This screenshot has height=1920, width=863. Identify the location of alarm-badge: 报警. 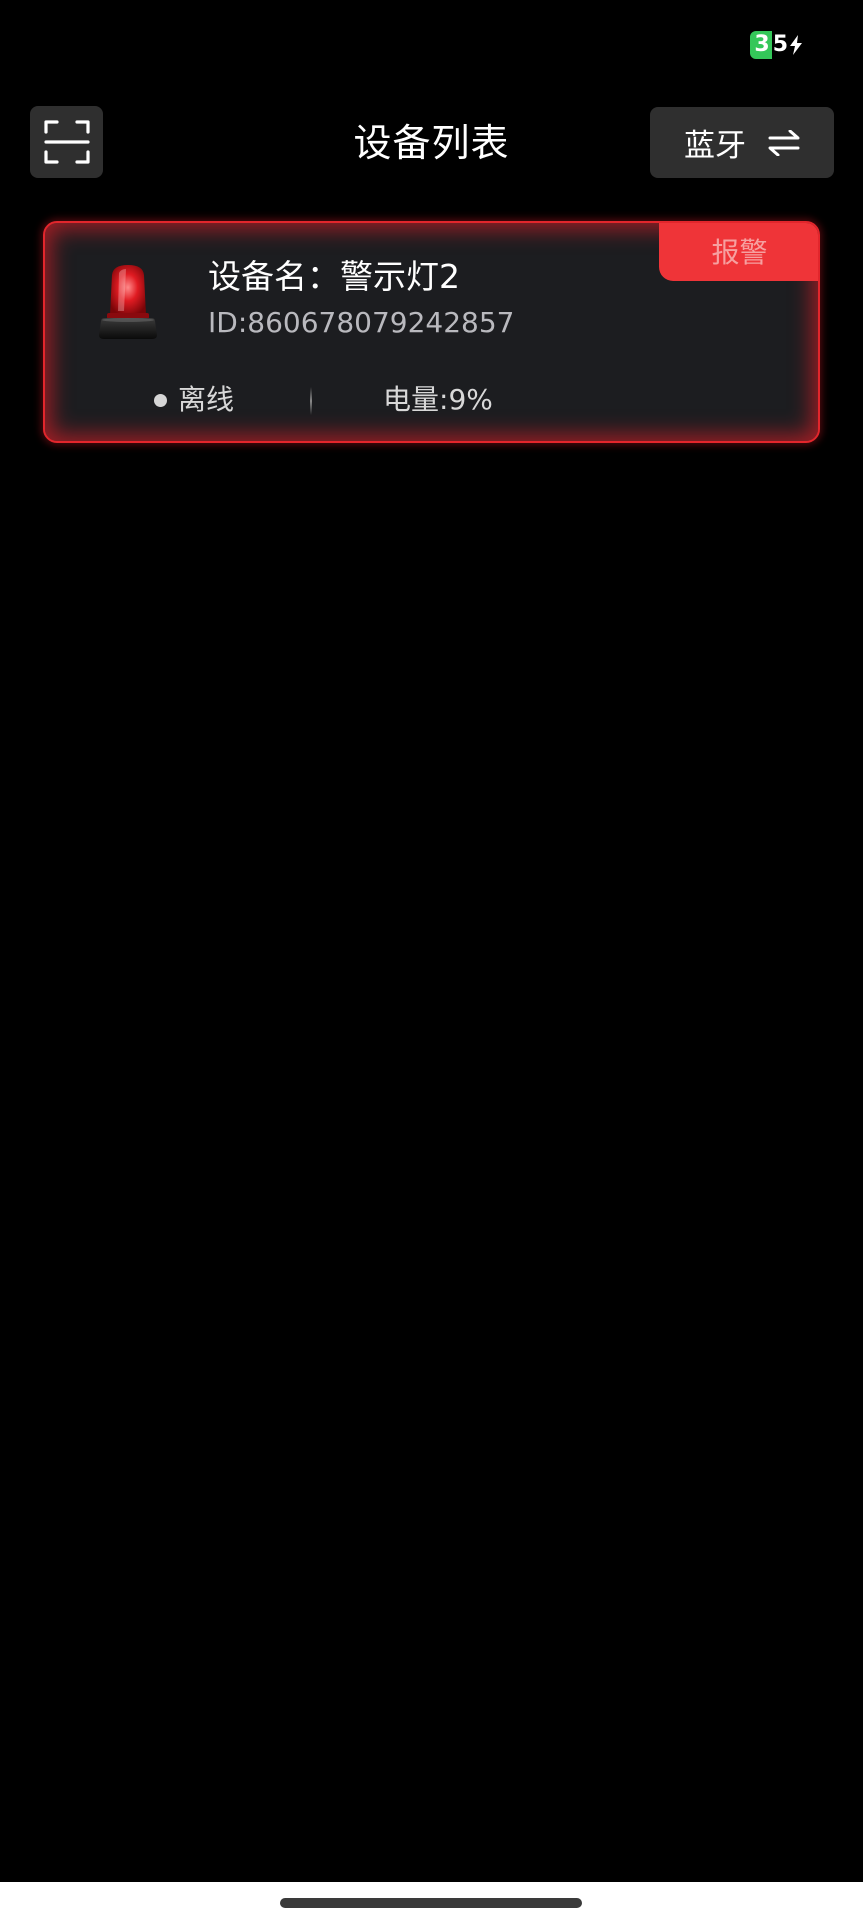
(738, 252).